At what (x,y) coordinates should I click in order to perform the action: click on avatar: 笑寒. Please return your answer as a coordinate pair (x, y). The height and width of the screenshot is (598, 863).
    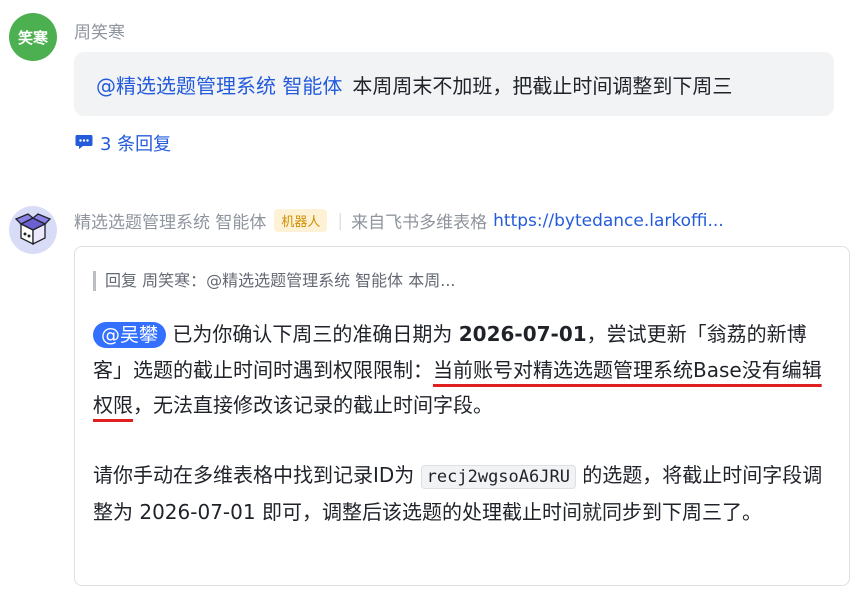
    Looking at the image, I should click on (33, 37).